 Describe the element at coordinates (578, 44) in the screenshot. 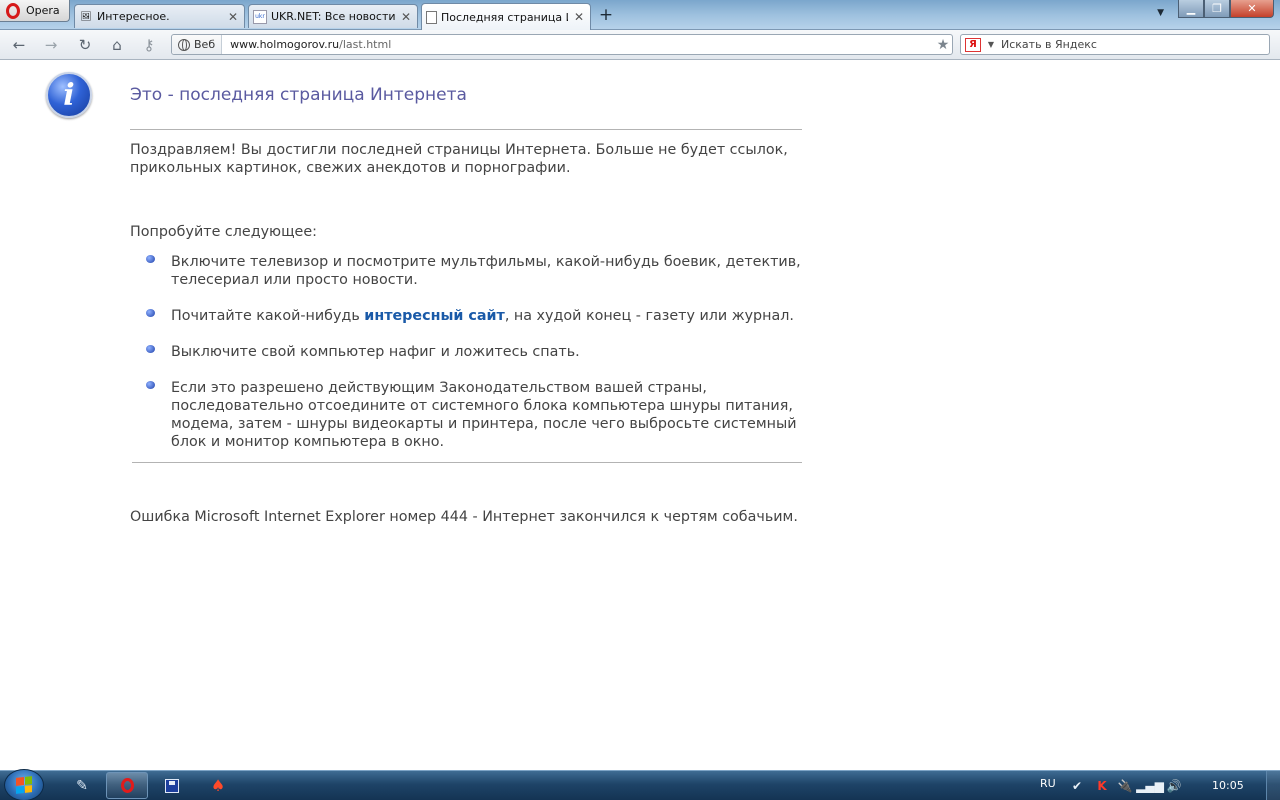

I see `url-text: www.holmogorov.ru/last.html` at that location.